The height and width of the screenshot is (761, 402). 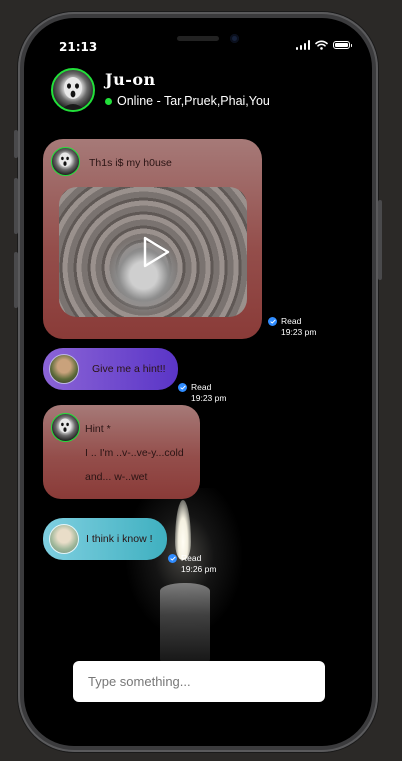 What do you see at coordinates (119, 539) in the screenshot?
I see `message-text: I think i know !` at bounding box center [119, 539].